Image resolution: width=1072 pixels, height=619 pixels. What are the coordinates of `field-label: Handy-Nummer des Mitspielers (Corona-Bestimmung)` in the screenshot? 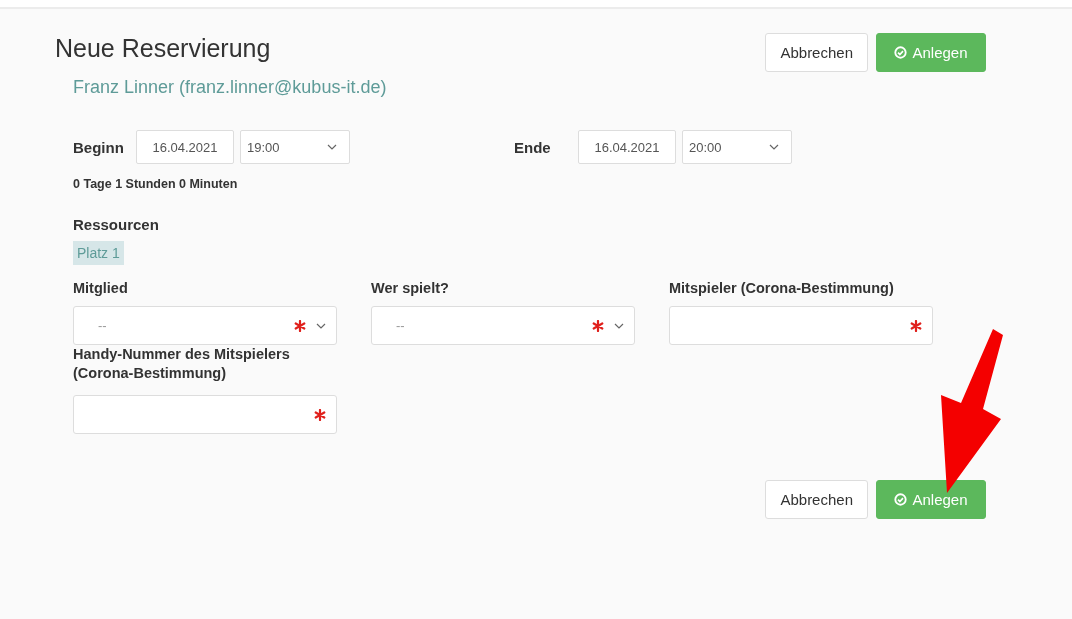 It's located at (182, 364).